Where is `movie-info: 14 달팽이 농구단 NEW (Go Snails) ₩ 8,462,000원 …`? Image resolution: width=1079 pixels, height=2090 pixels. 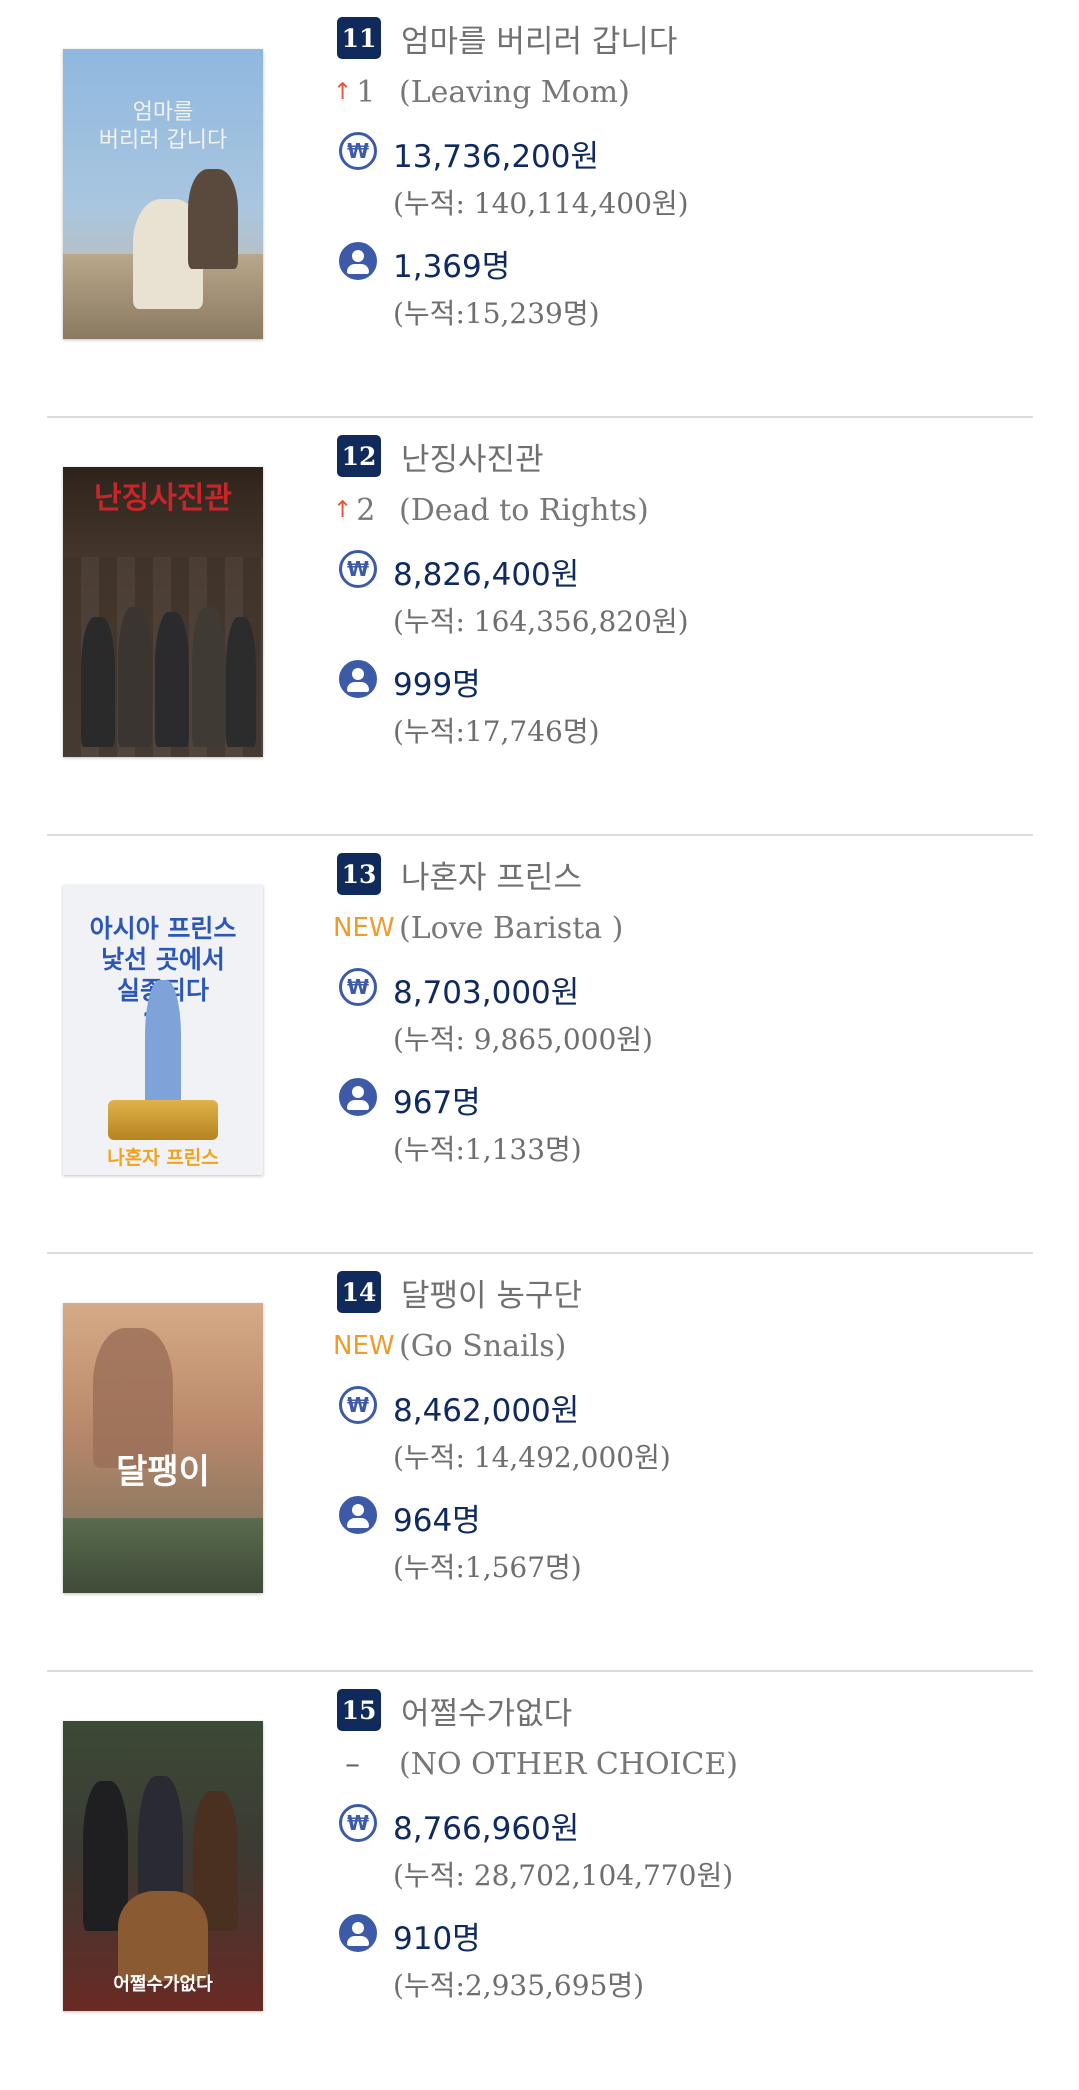
movie-info: 14 달팽이 농구단 NEW (Go Snails) ₩ 8,462,000원 … is located at coordinates (680, 1462).